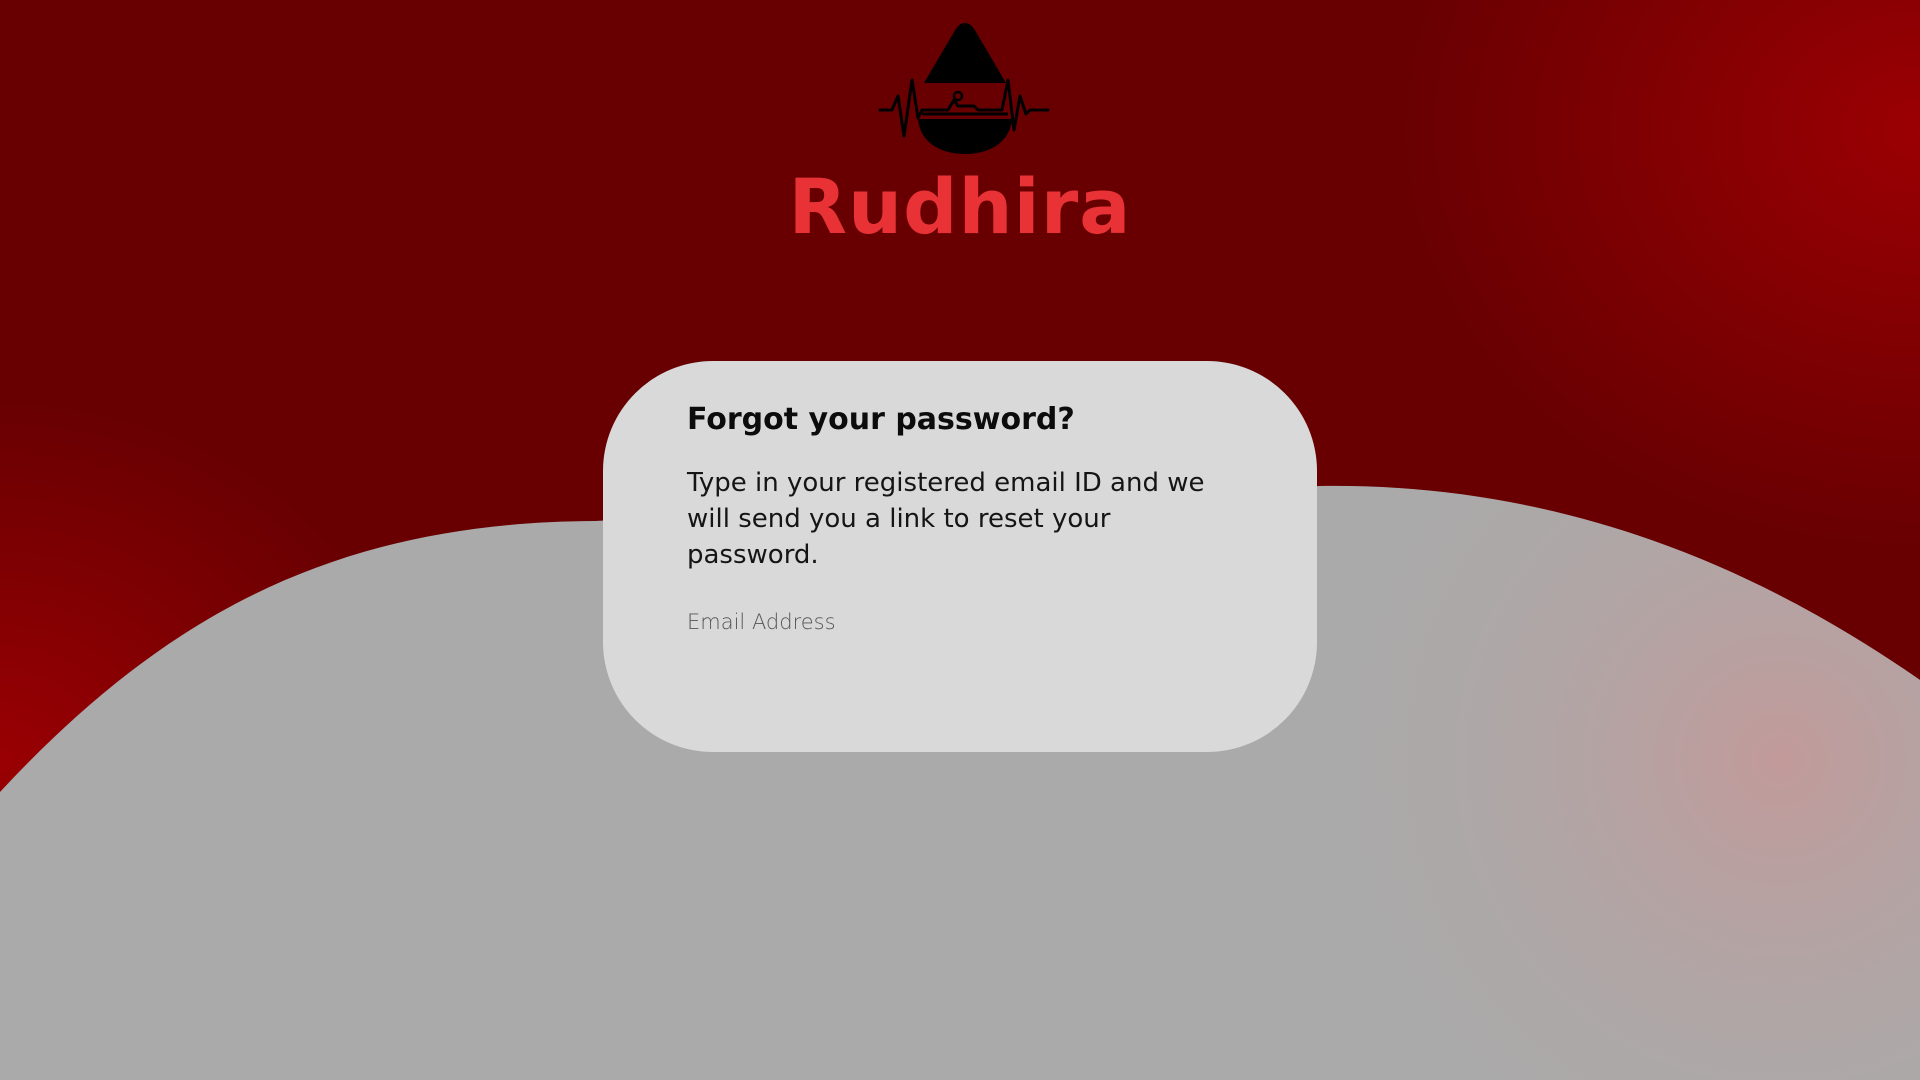 The image size is (1920, 1080). What do you see at coordinates (881, 419) in the screenshot?
I see `card-title: Forgot your password?` at bounding box center [881, 419].